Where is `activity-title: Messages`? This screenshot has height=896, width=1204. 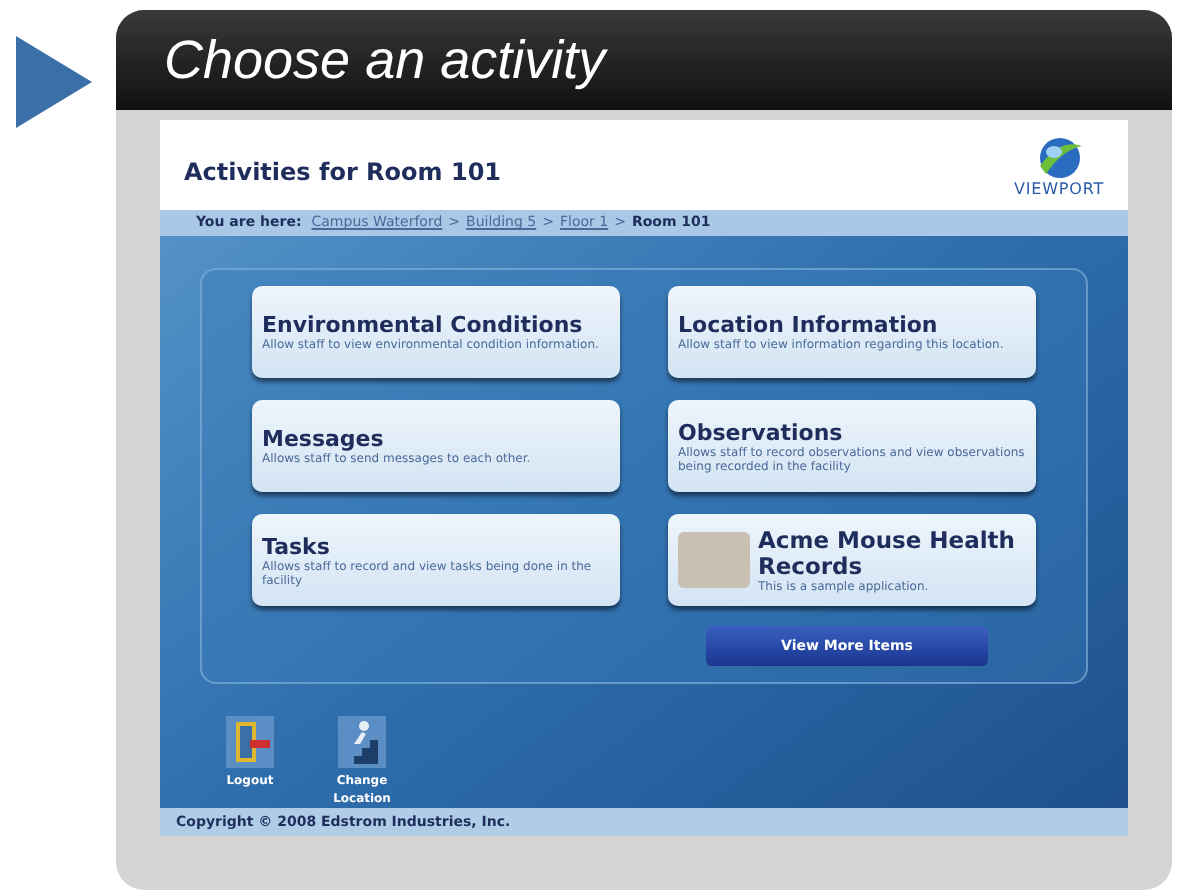 activity-title: Messages is located at coordinates (324, 439).